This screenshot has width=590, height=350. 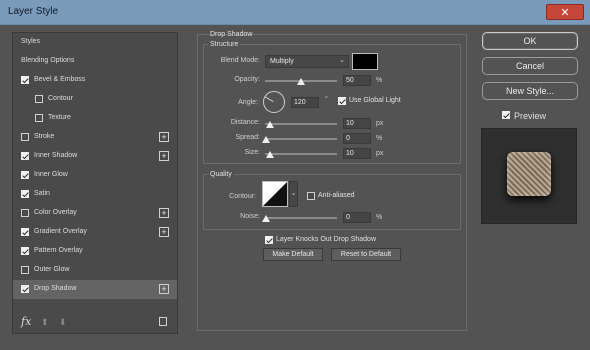 What do you see at coordinates (245, 122) in the screenshot?
I see `distance-label: Distance:` at bounding box center [245, 122].